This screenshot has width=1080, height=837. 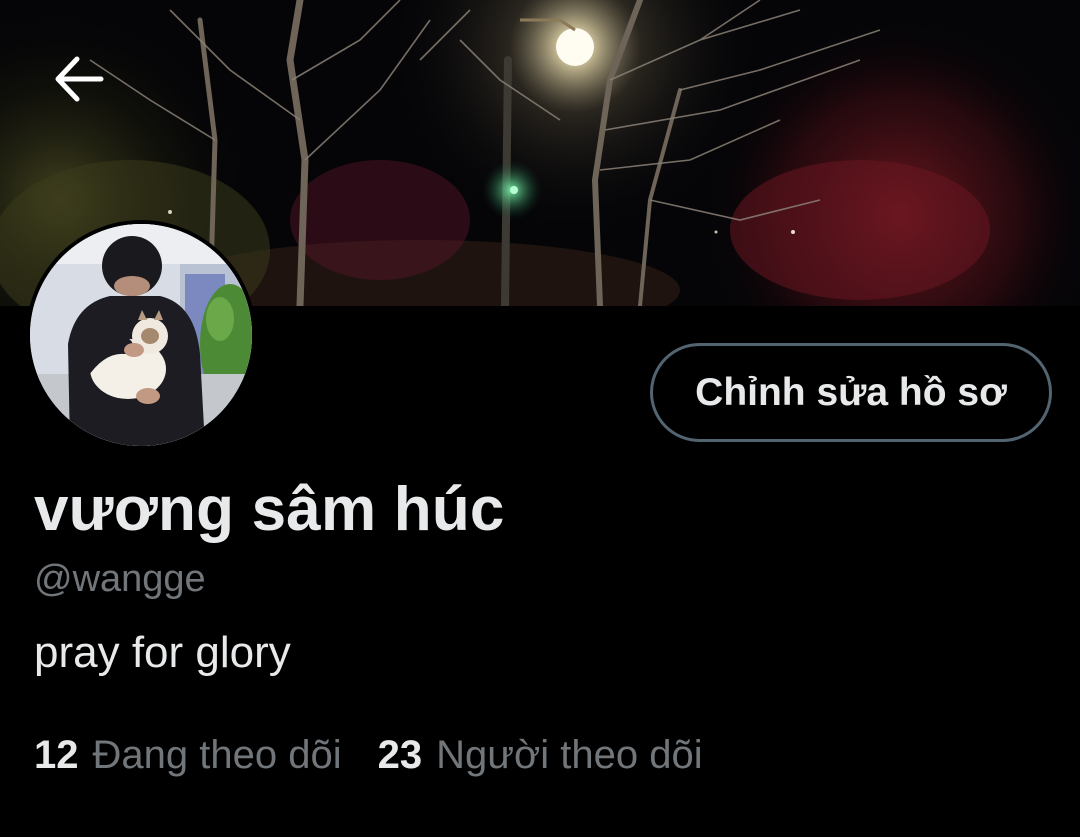 What do you see at coordinates (851, 392) in the screenshot?
I see `edit-profile-button: Chỉnh sửa hồ sơ` at bounding box center [851, 392].